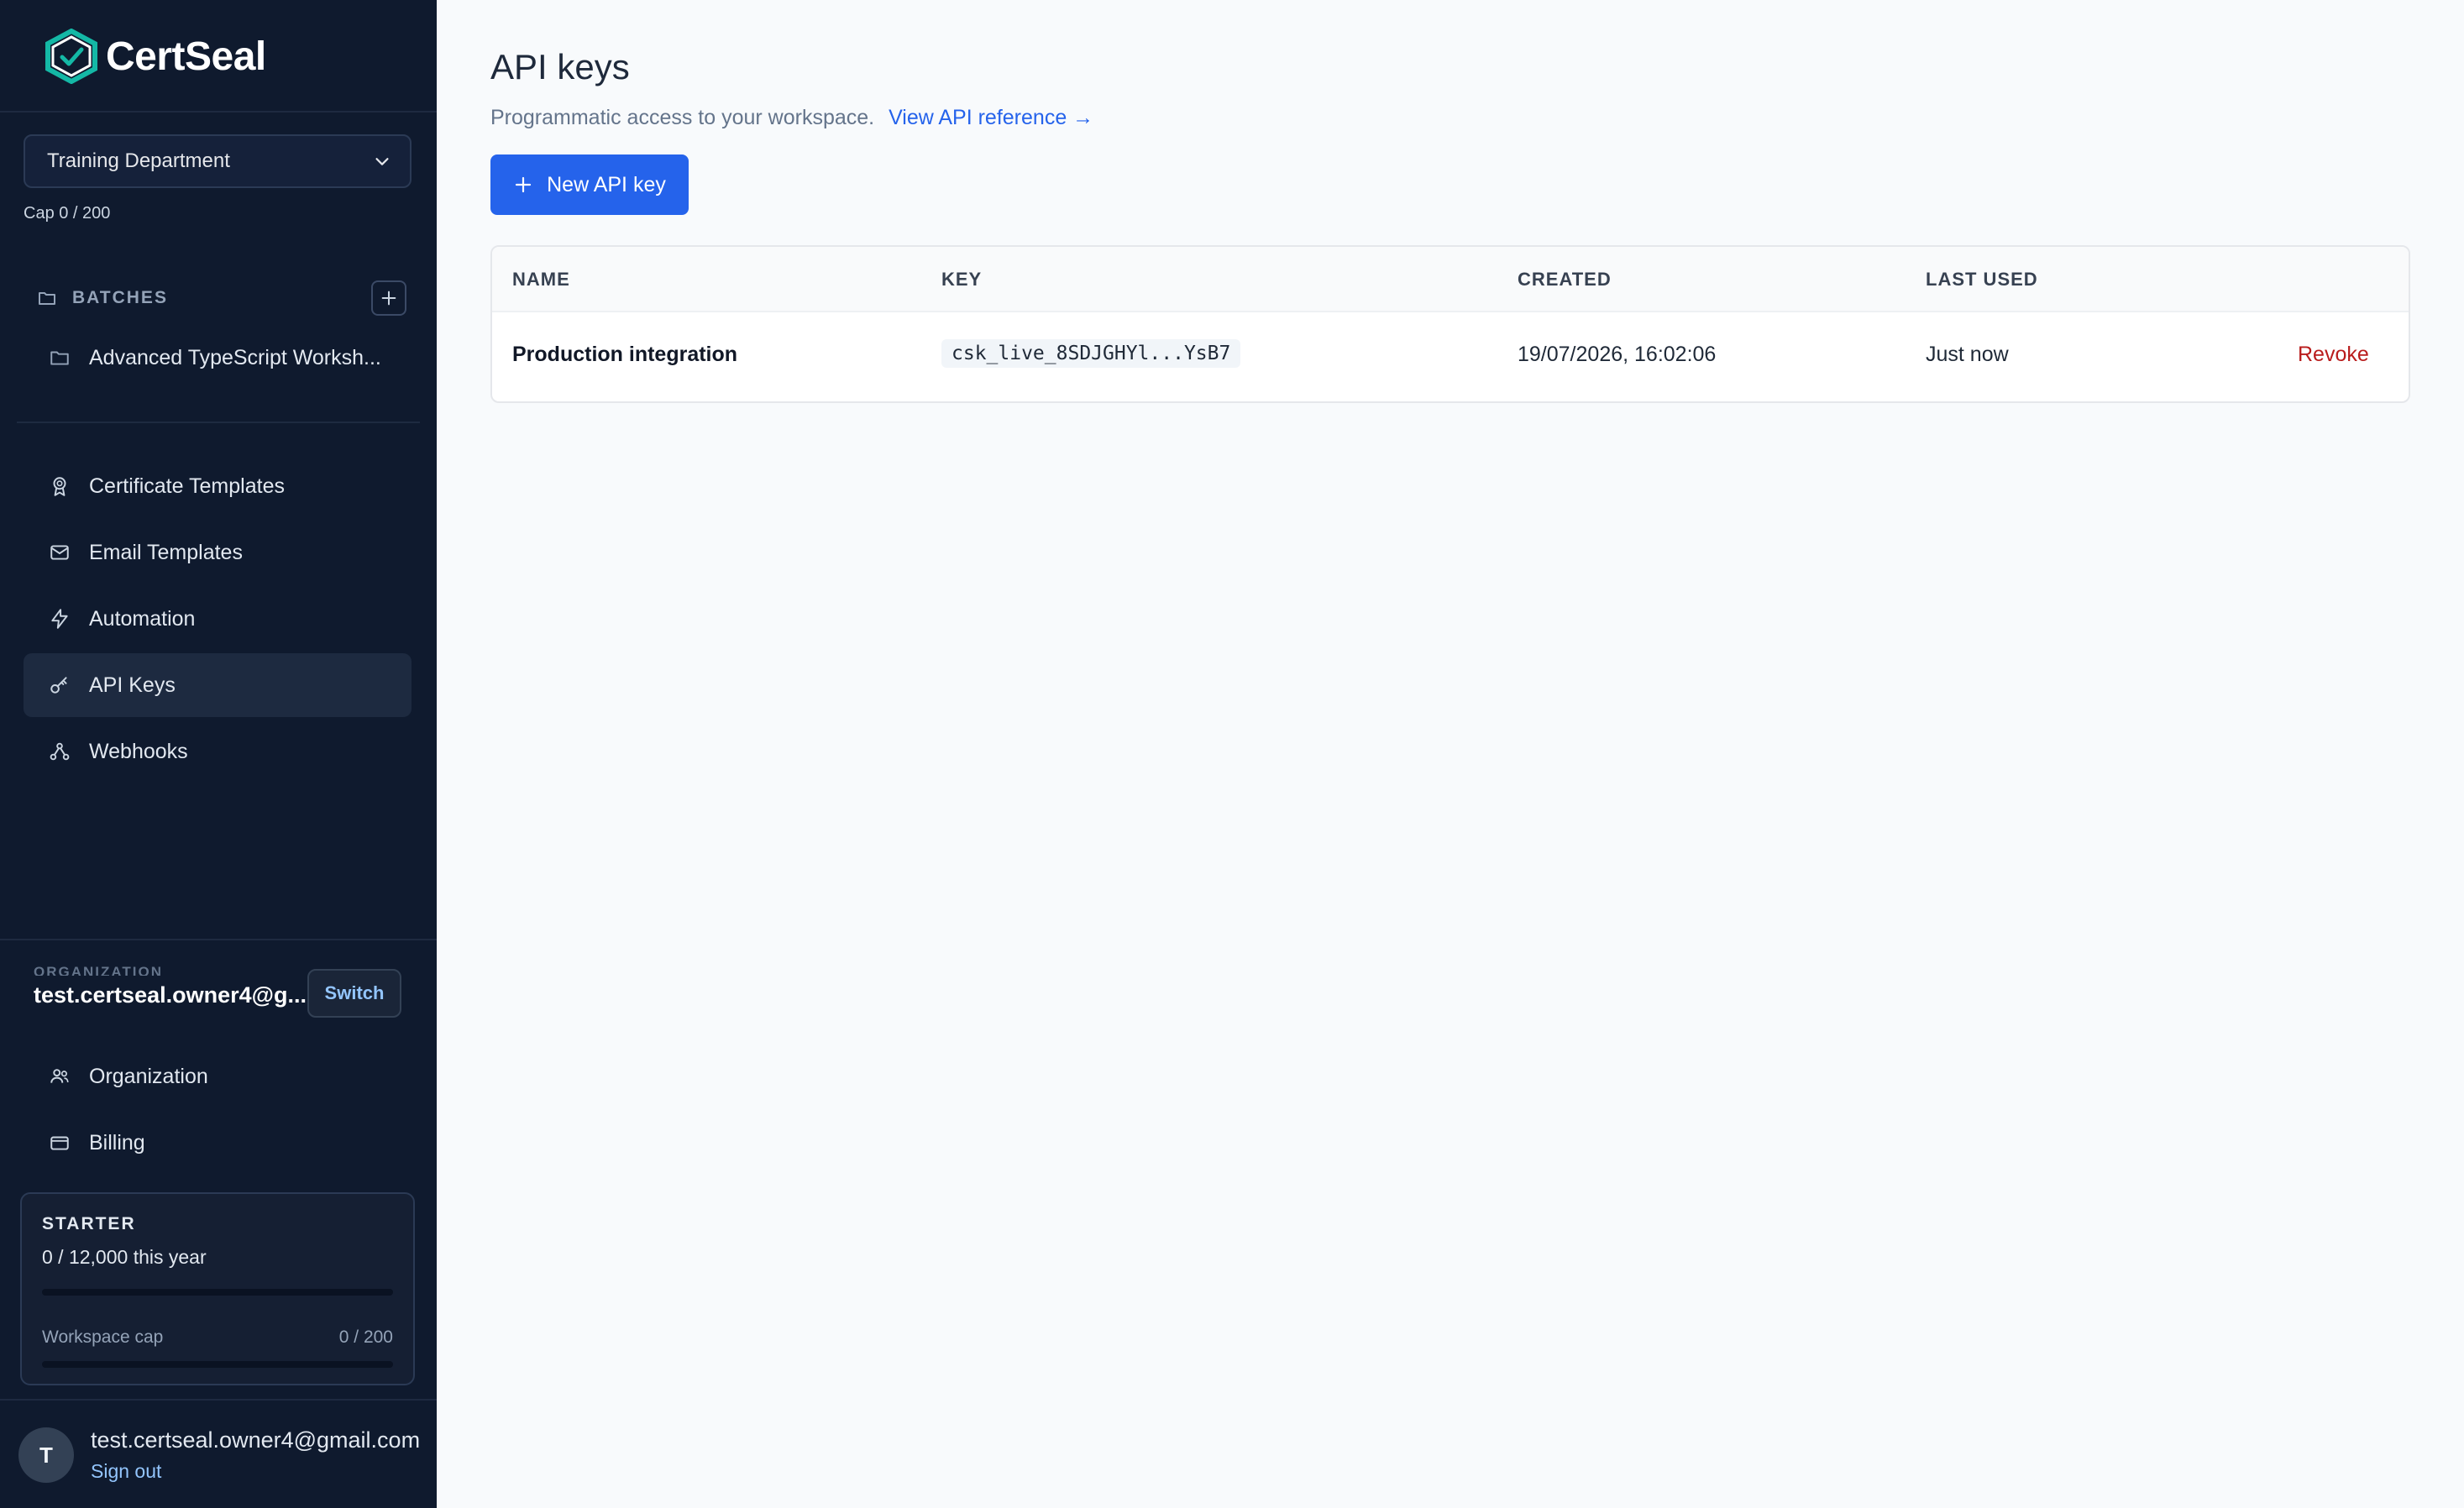  What do you see at coordinates (148, 1076) in the screenshot?
I see `sidebar-item-label: Organization` at bounding box center [148, 1076].